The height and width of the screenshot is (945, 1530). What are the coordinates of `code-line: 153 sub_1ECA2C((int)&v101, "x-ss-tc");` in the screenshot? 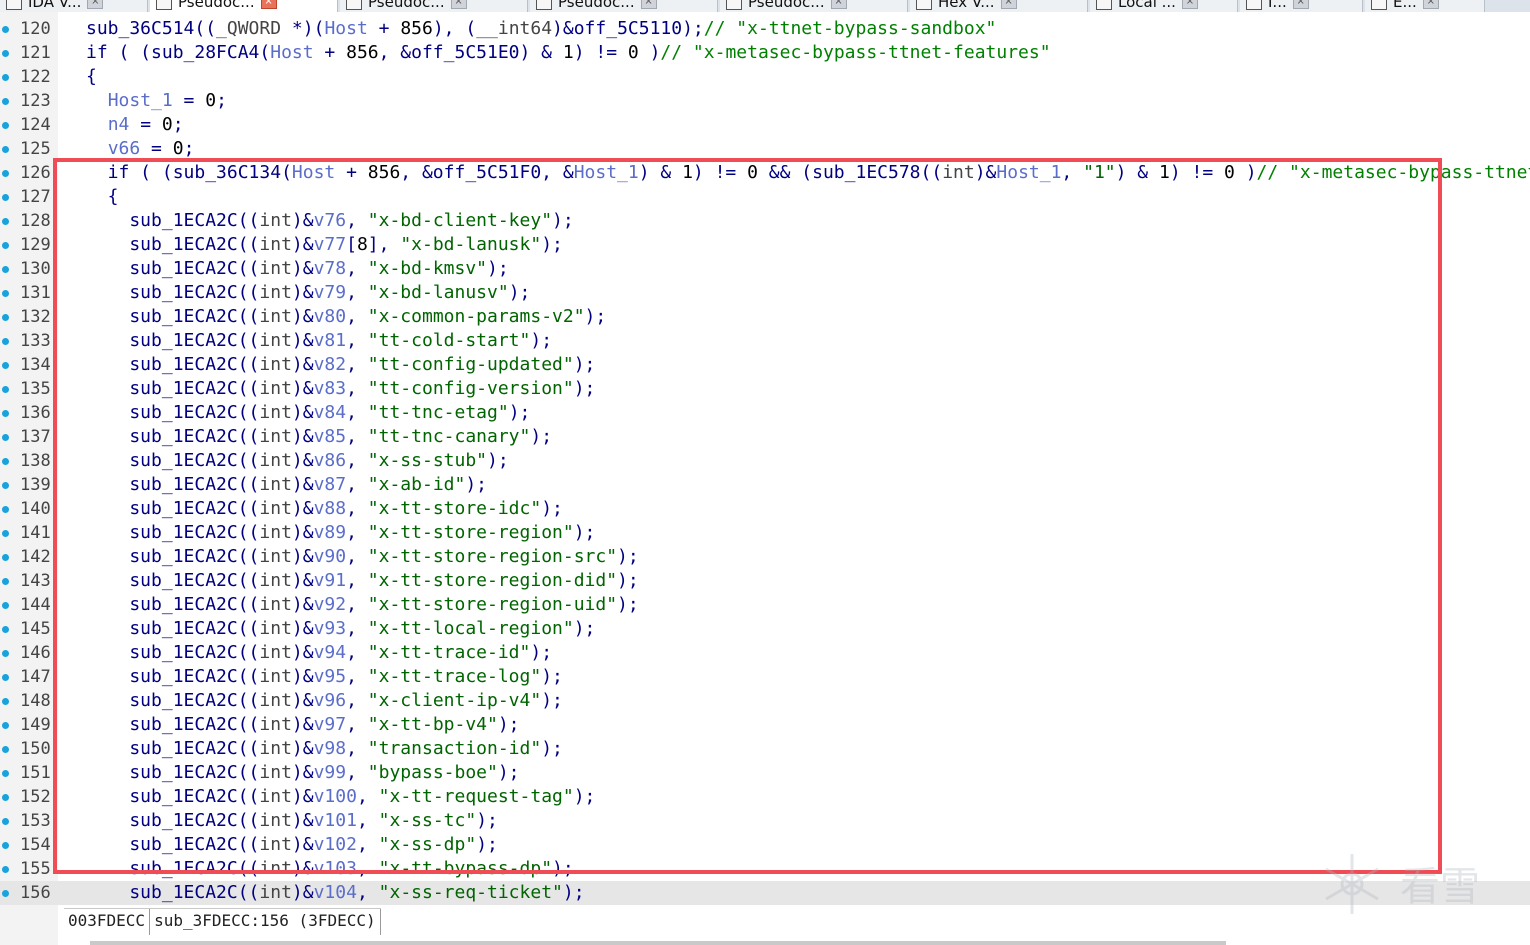 It's located at (765, 821).